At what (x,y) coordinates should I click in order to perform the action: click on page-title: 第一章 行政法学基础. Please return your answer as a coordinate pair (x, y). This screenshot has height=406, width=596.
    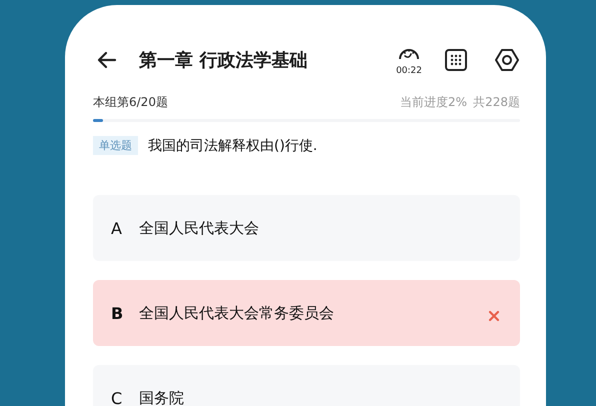
    Looking at the image, I should click on (223, 60).